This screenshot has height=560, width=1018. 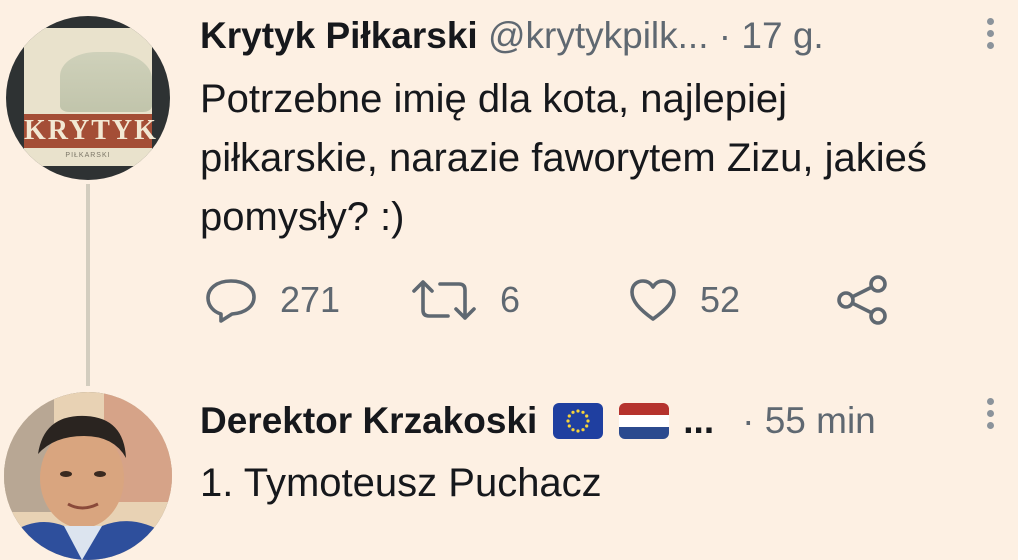 I want to click on netherlands-flag-icon, so click(x=644, y=421).